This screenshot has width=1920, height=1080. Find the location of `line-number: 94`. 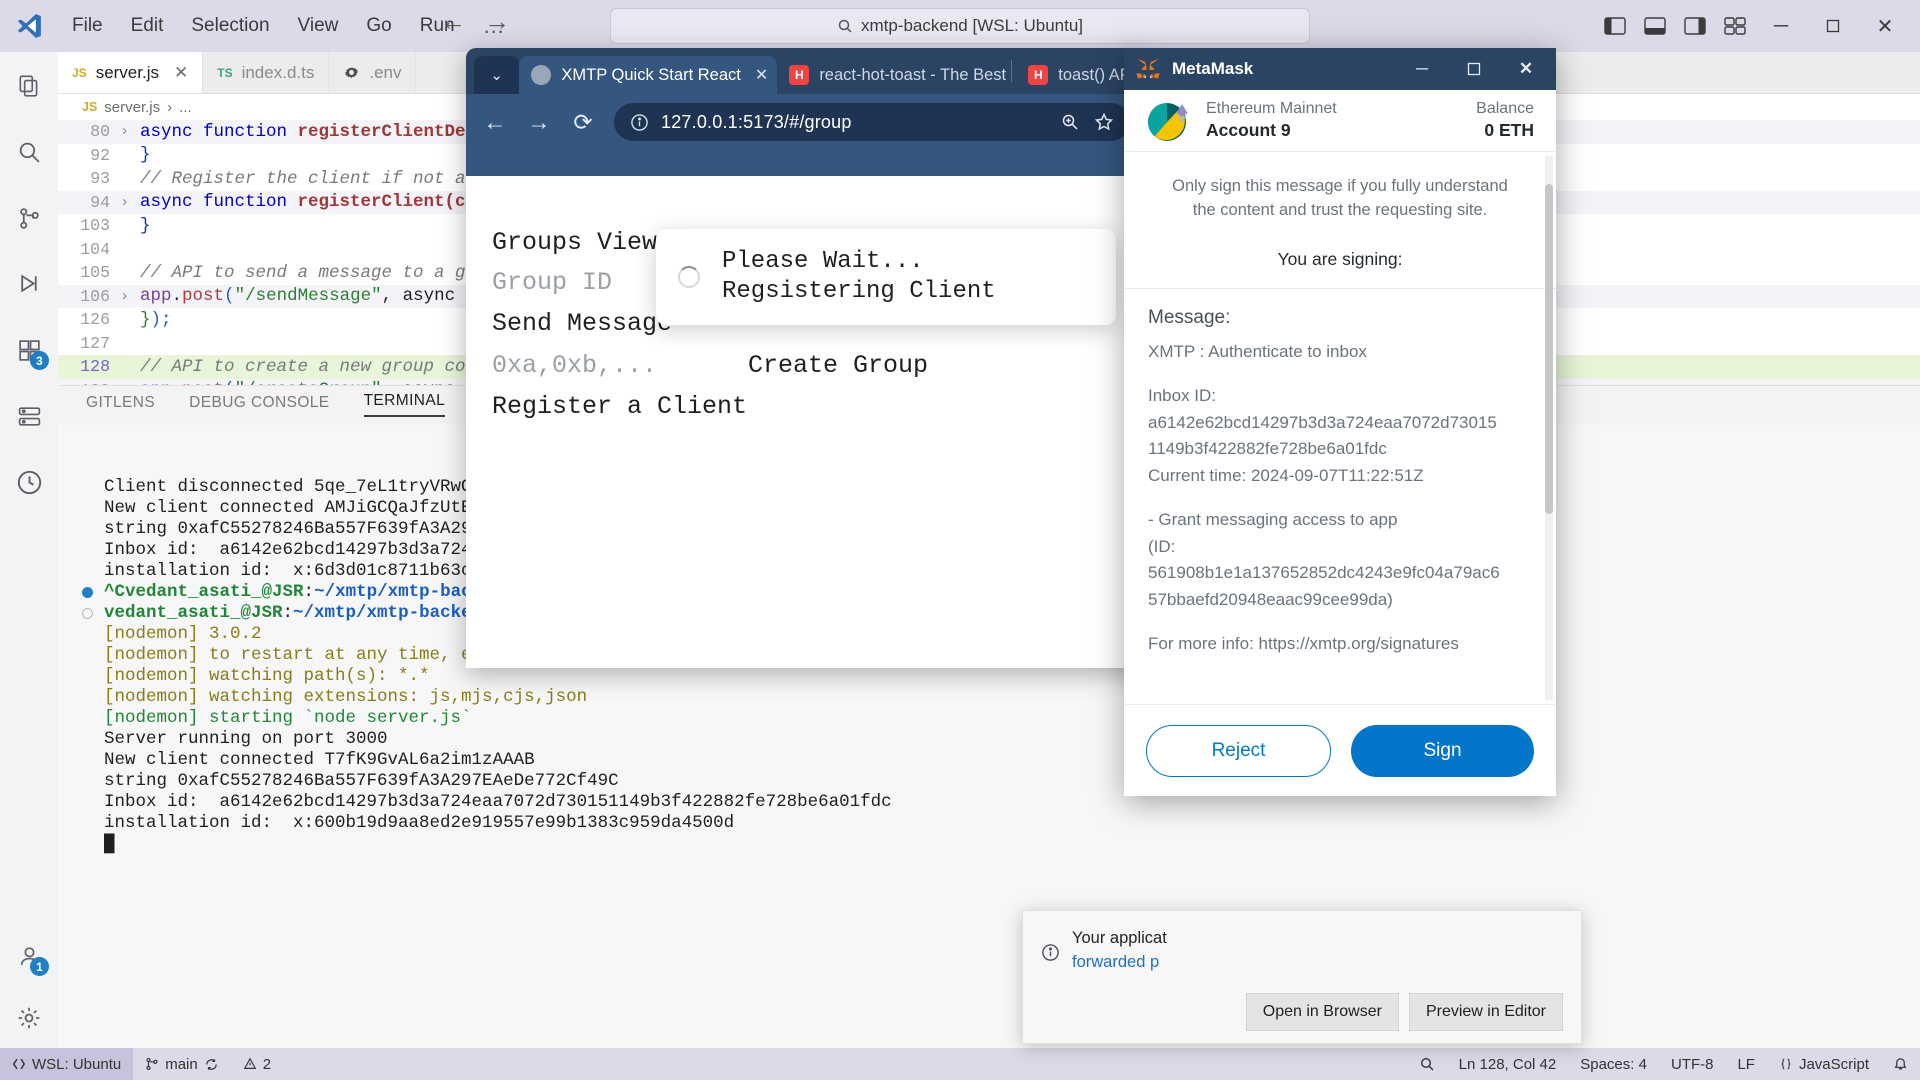

line-number: 94 is located at coordinates (100, 202).